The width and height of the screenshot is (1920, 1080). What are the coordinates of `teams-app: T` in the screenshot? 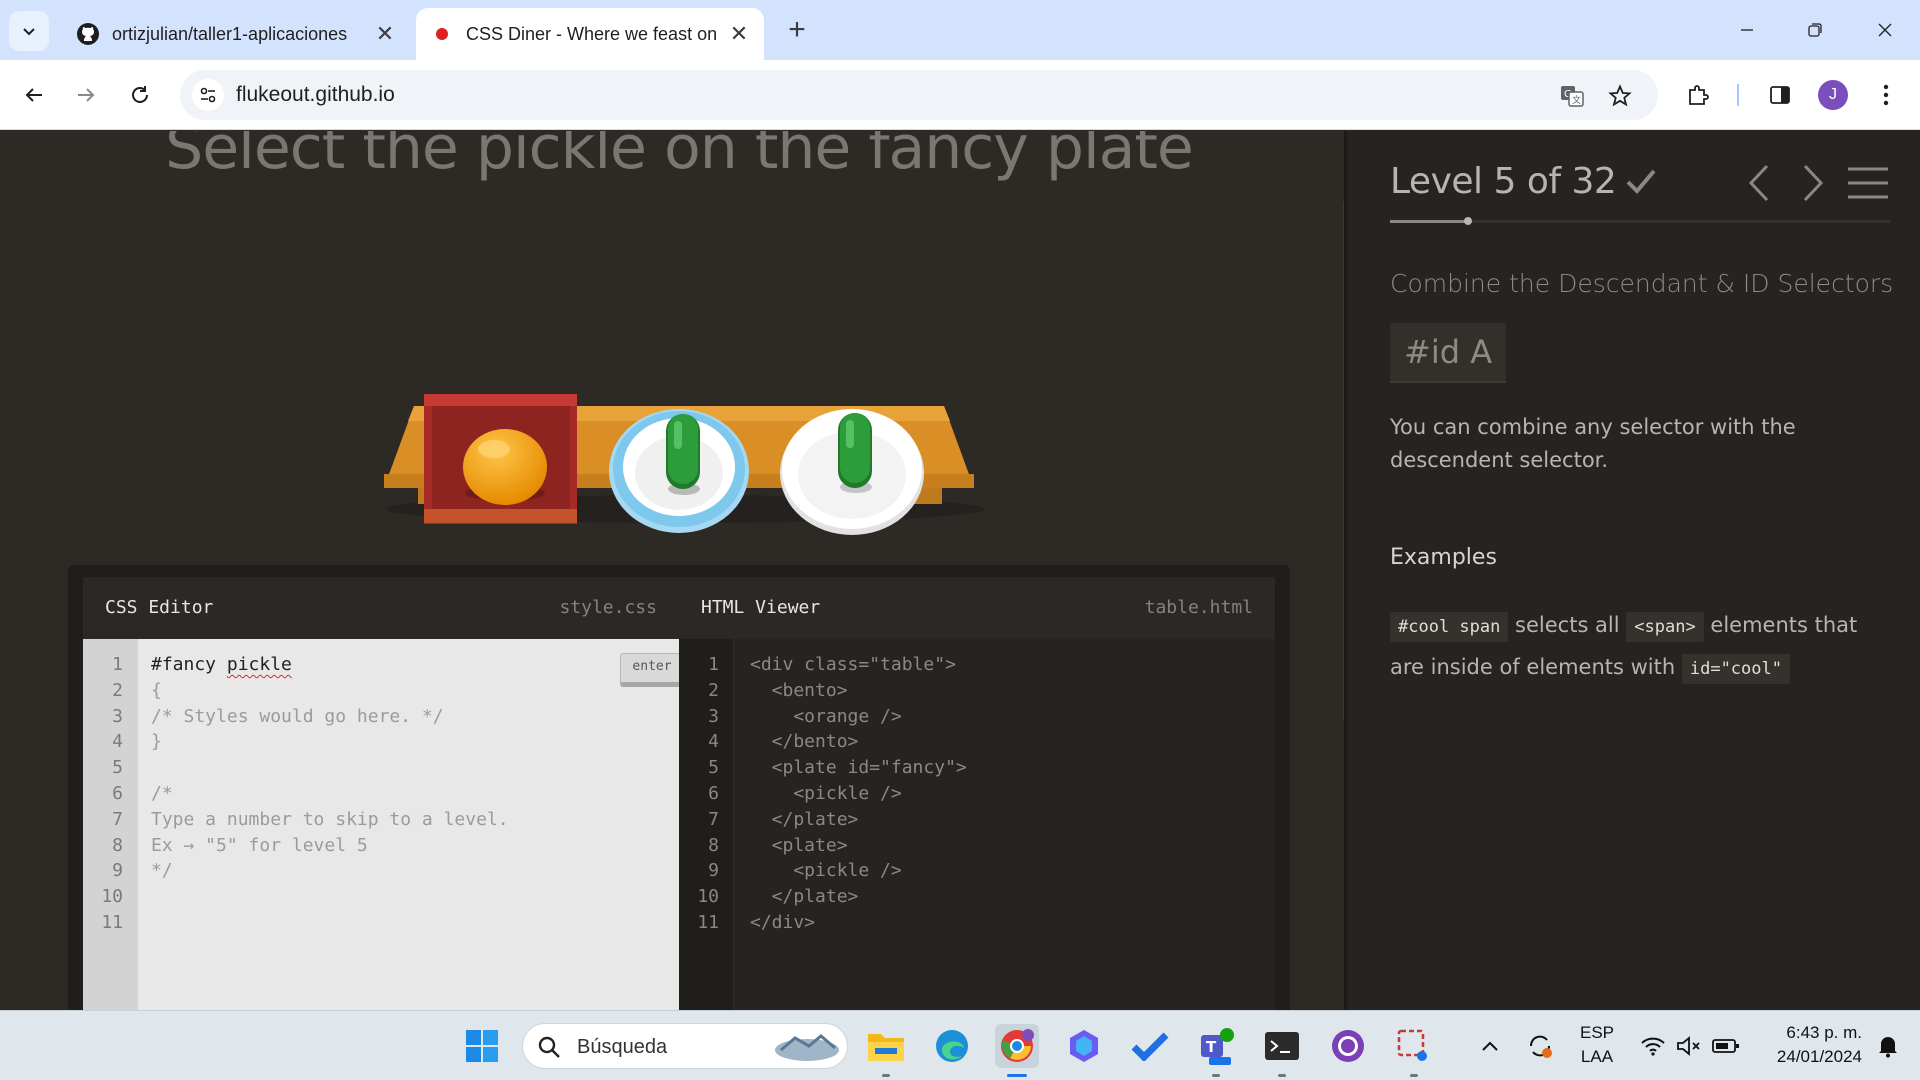 It's located at (1216, 1050).